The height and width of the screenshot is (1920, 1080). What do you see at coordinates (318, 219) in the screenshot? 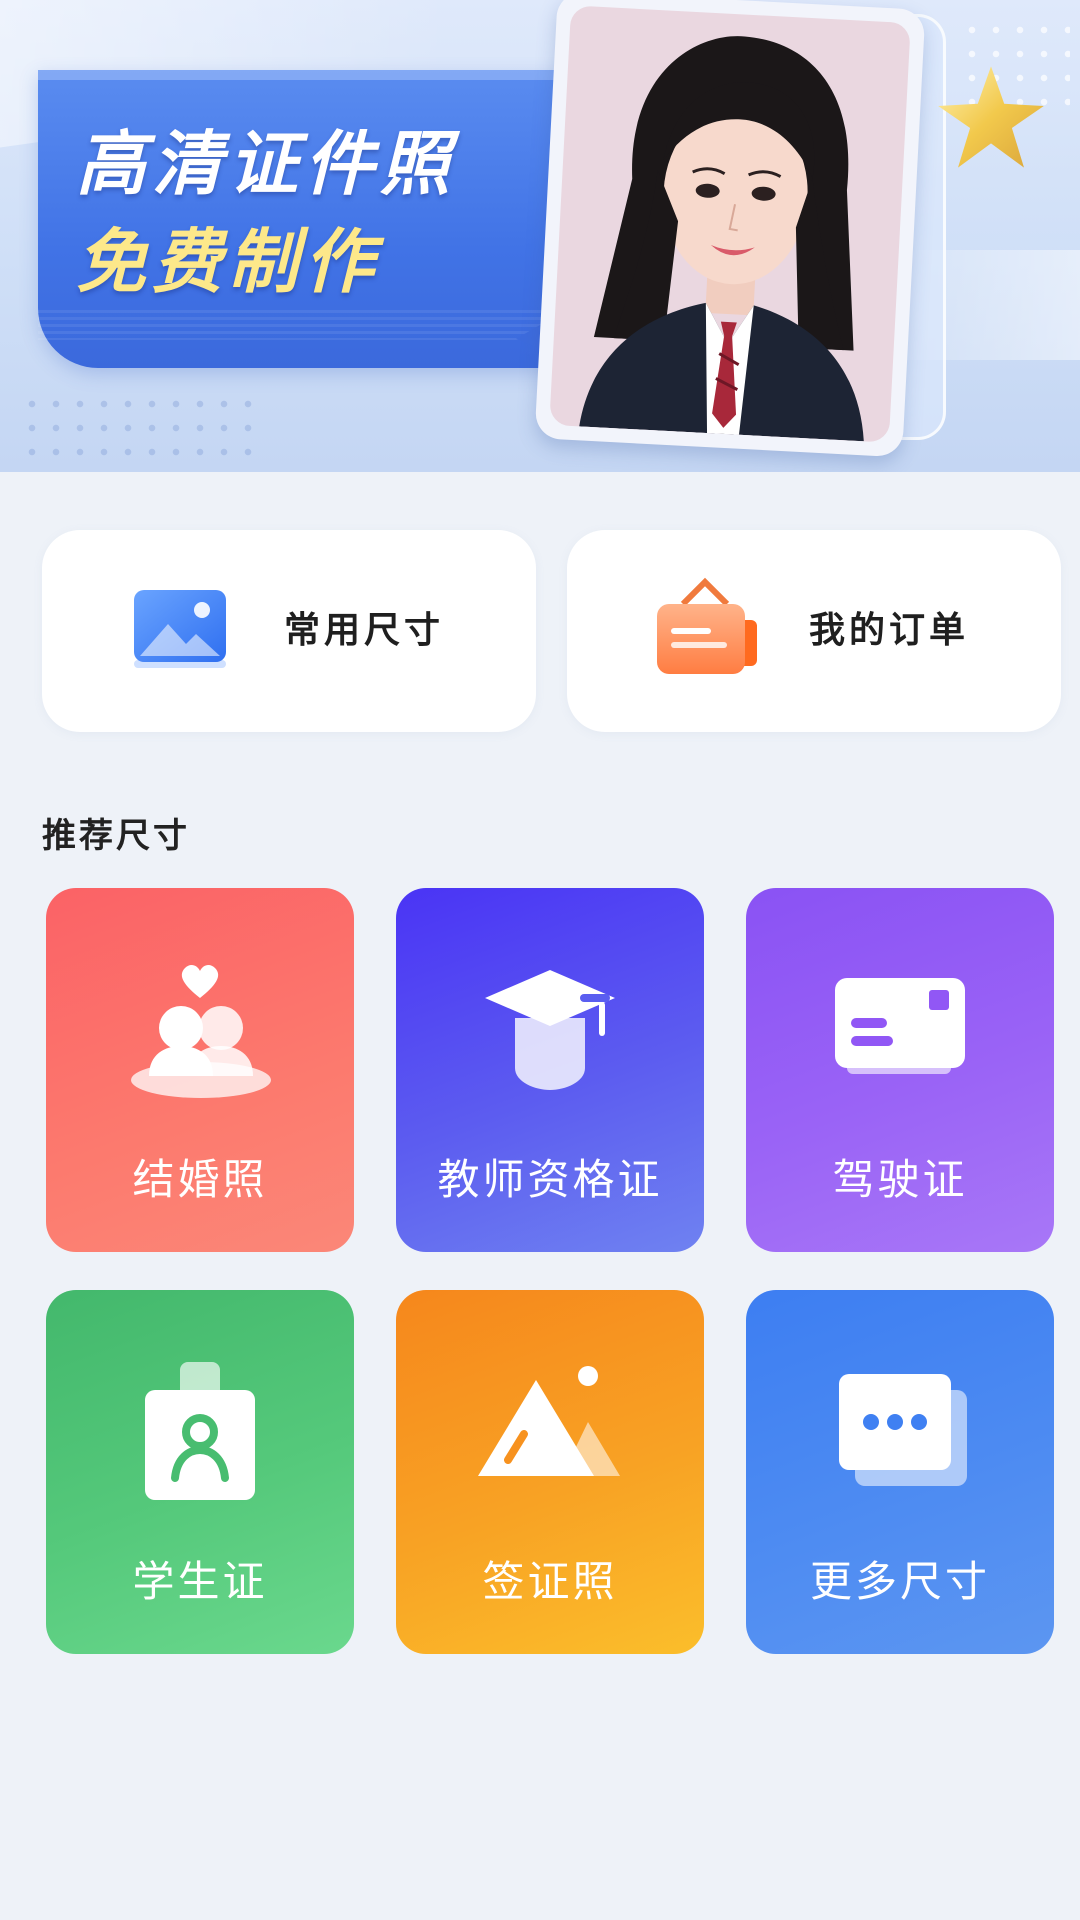
I see `banner-ribbon` at bounding box center [318, 219].